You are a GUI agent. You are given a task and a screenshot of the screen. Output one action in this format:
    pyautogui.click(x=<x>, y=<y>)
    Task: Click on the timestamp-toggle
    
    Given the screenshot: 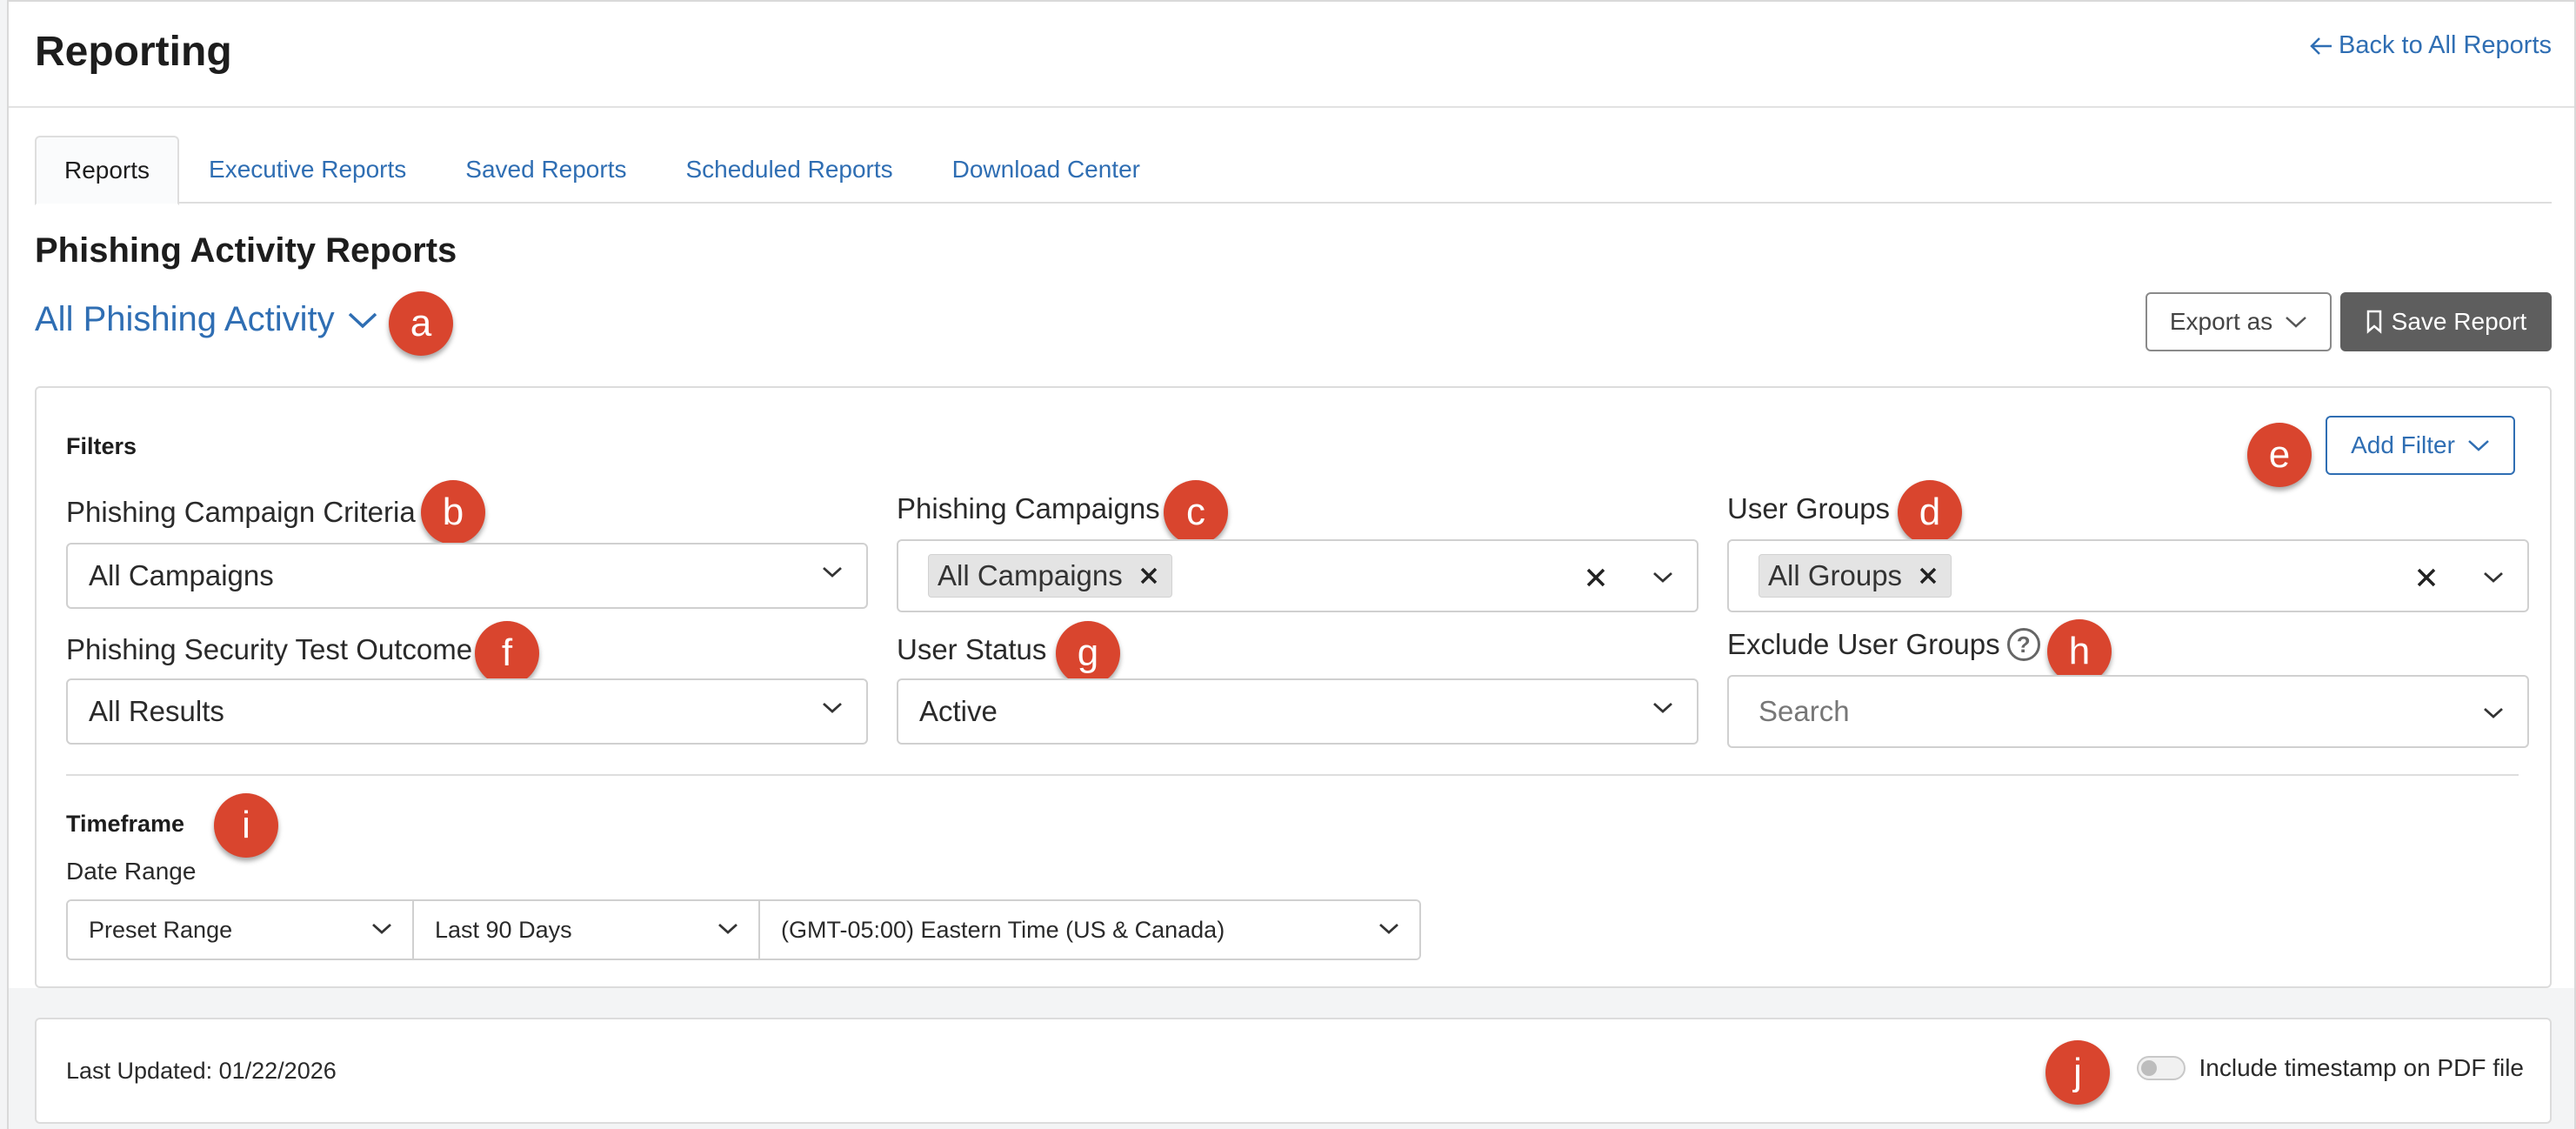 What is the action you would take?
    pyautogui.click(x=2161, y=1068)
    